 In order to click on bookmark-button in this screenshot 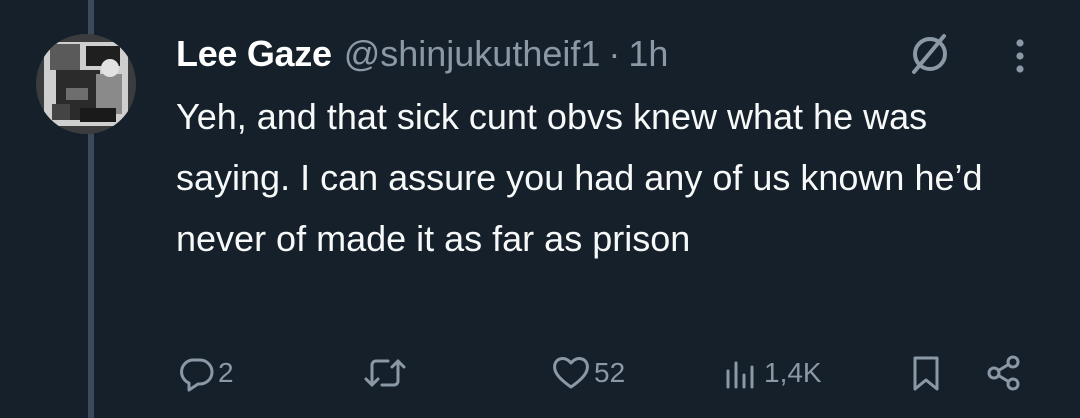, I will do `click(926, 373)`.